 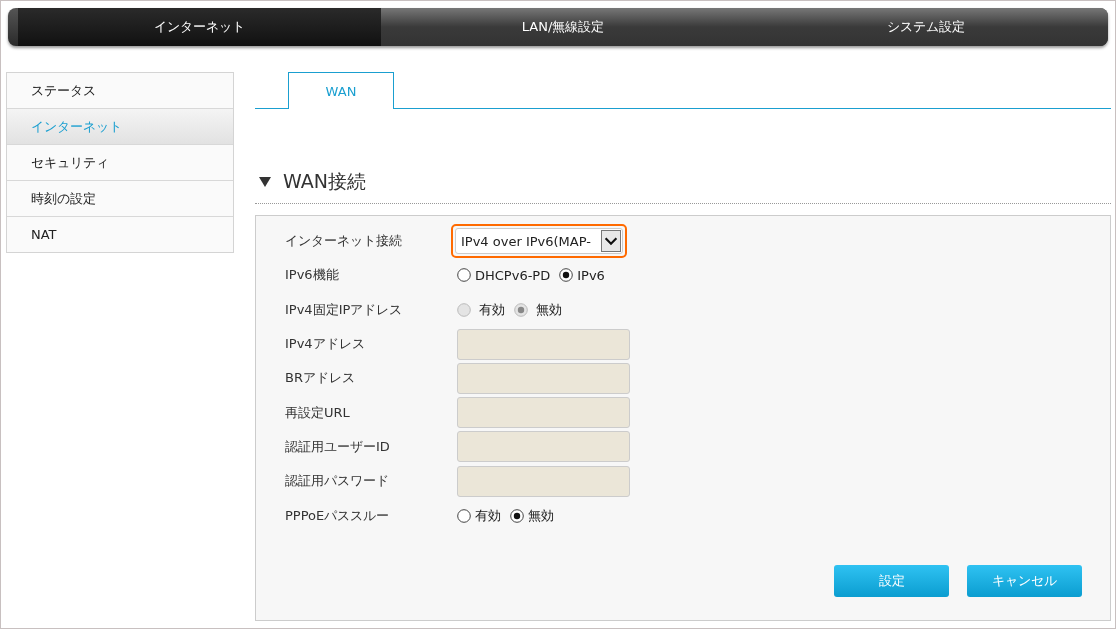 What do you see at coordinates (513, 275) in the screenshot?
I see `radio-label: DHCPv6-PD` at bounding box center [513, 275].